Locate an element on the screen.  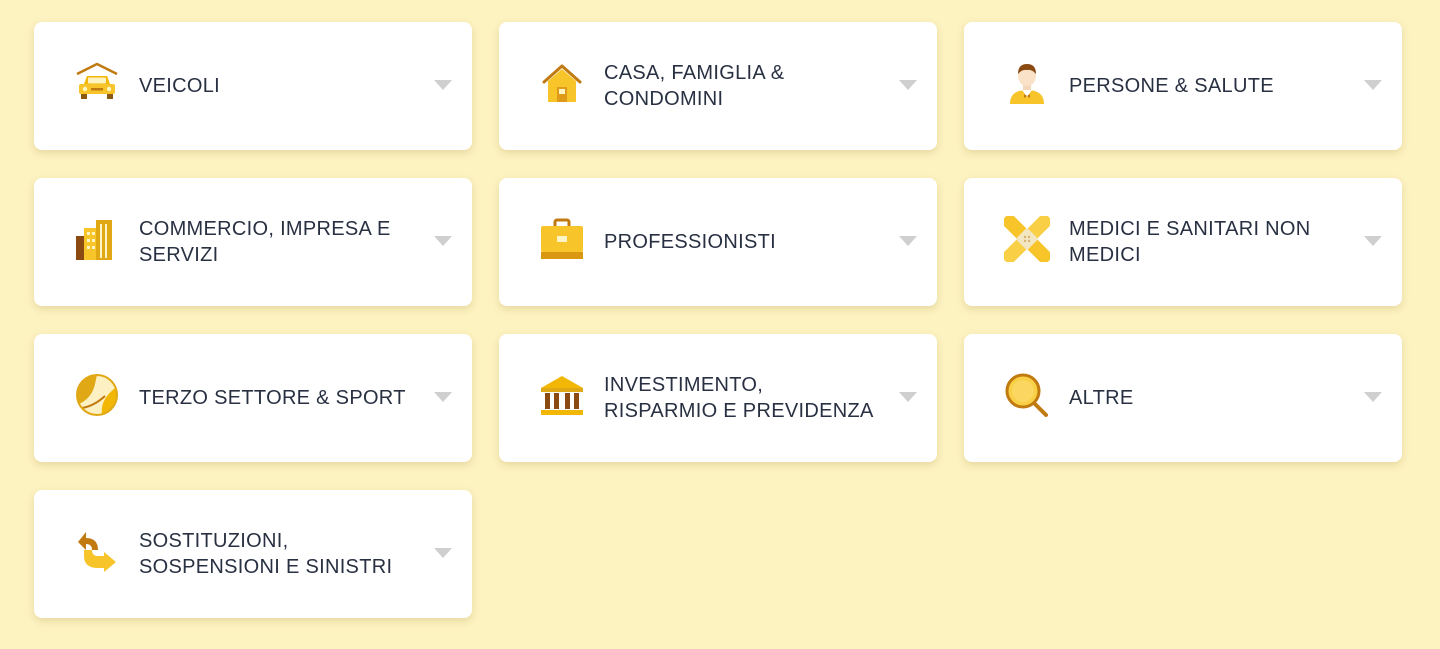
volleyball-icon is located at coordinates (97, 395).